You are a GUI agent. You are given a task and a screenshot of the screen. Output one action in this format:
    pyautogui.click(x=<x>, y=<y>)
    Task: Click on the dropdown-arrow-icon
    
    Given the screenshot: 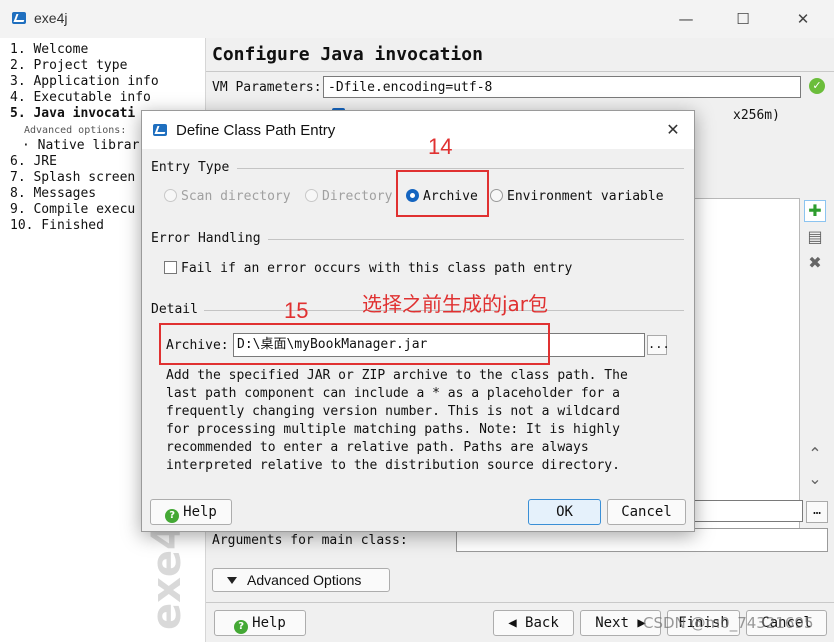 What is the action you would take?
    pyautogui.click(x=232, y=580)
    